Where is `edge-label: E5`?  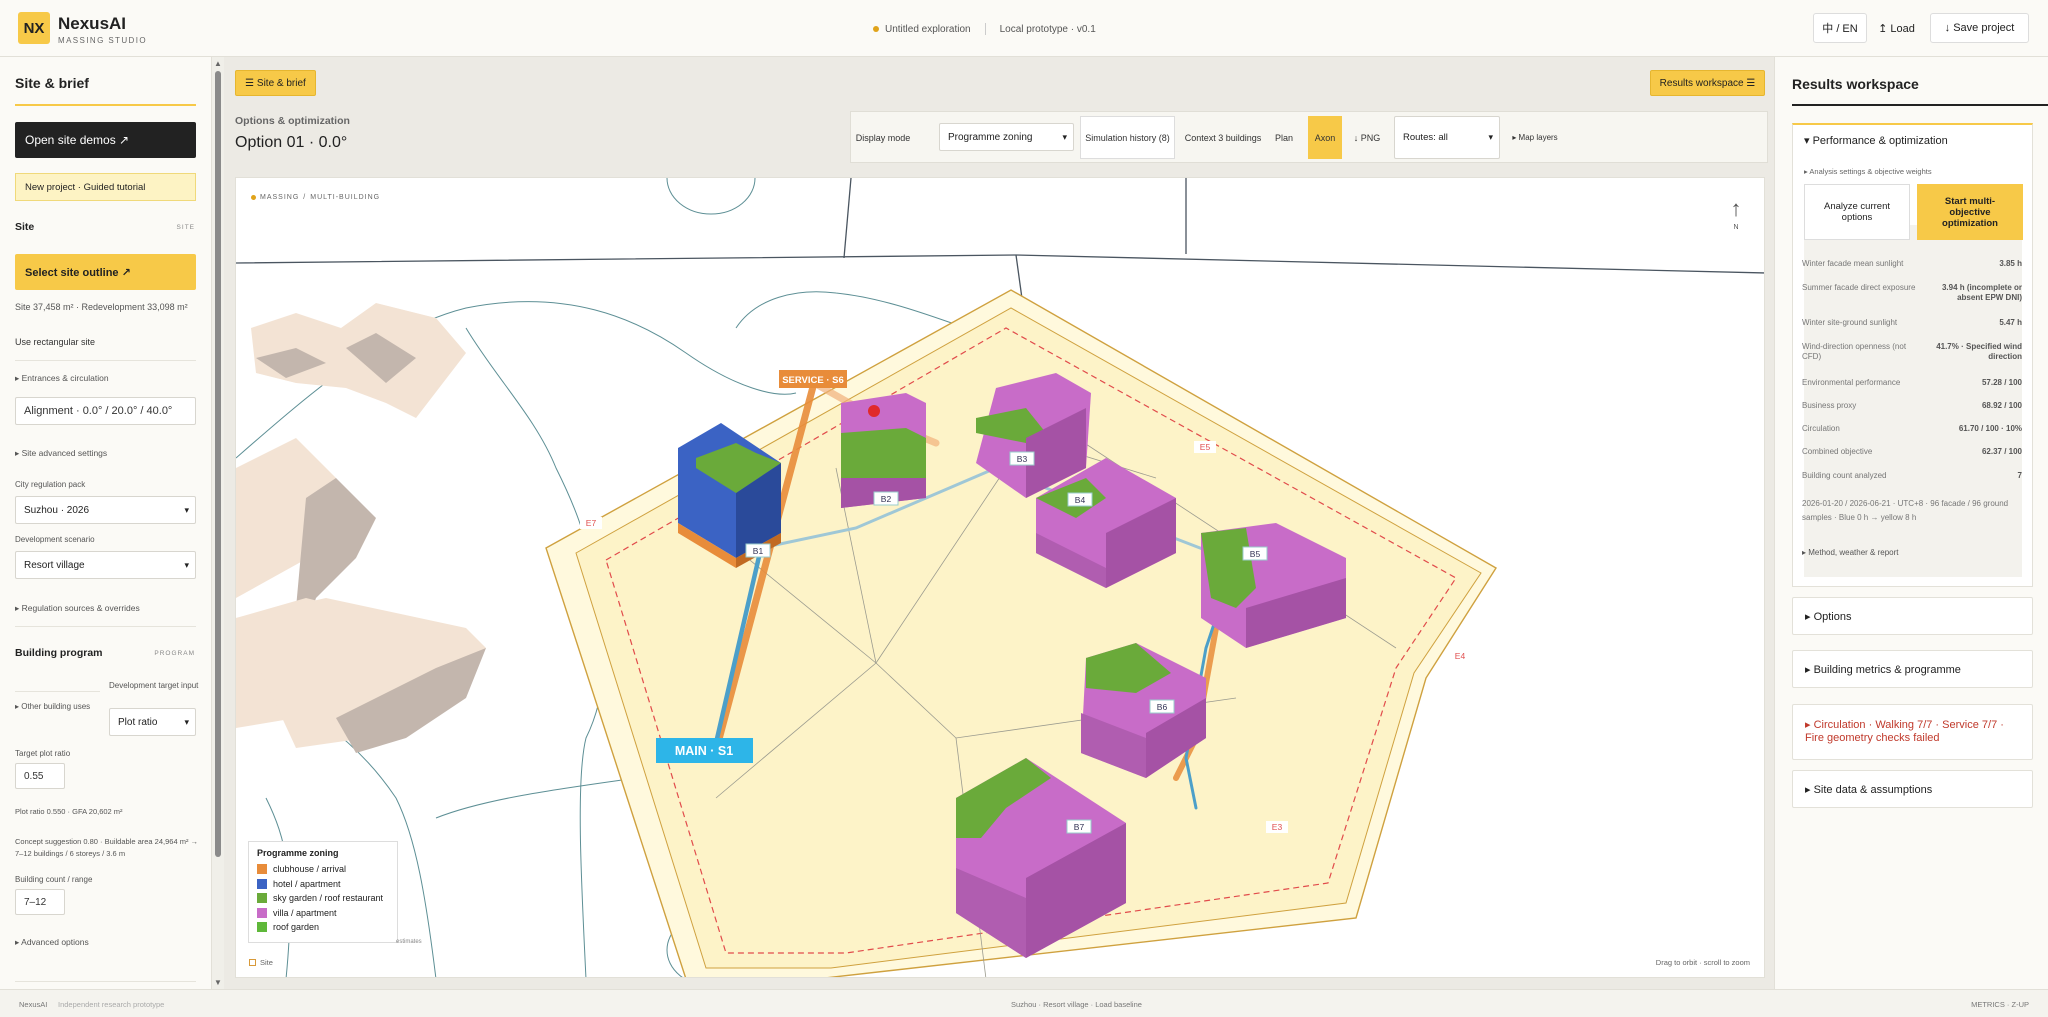 edge-label: E5 is located at coordinates (1205, 447).